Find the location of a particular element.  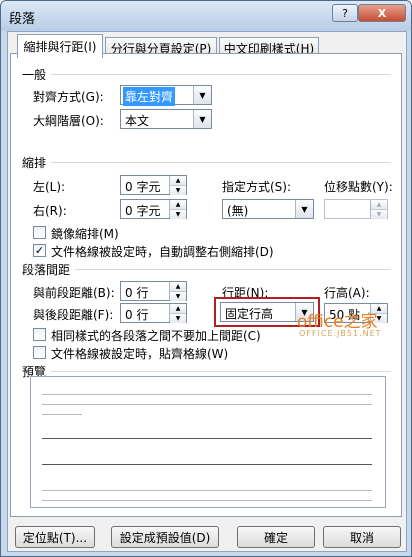

cancel-button: 取消 is located at coordinates (362, 537).